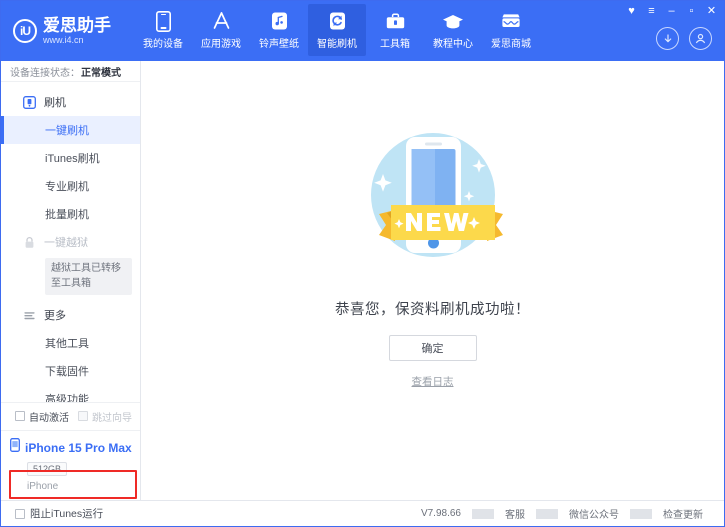 This screenshot has height=527, width=725. I want to click on device-name-row: iPhone 15 Pro Max, so click(71, 447).